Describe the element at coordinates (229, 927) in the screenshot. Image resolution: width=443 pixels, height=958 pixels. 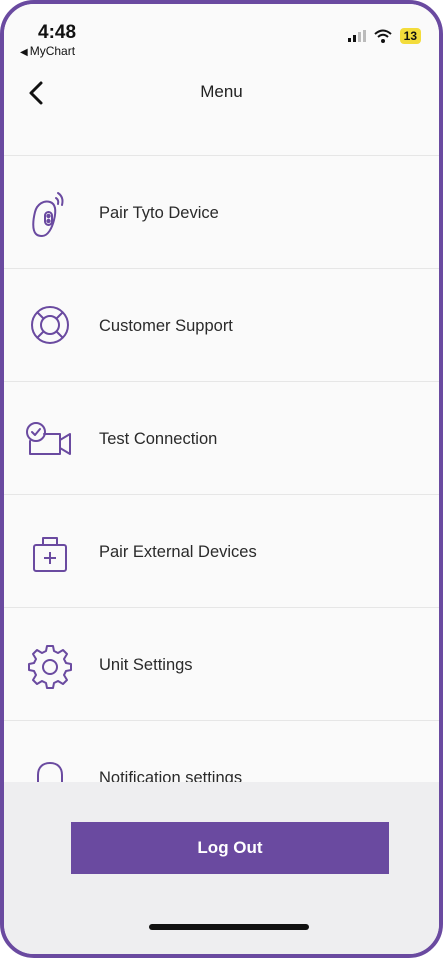
I see `home-indicator` at that location.